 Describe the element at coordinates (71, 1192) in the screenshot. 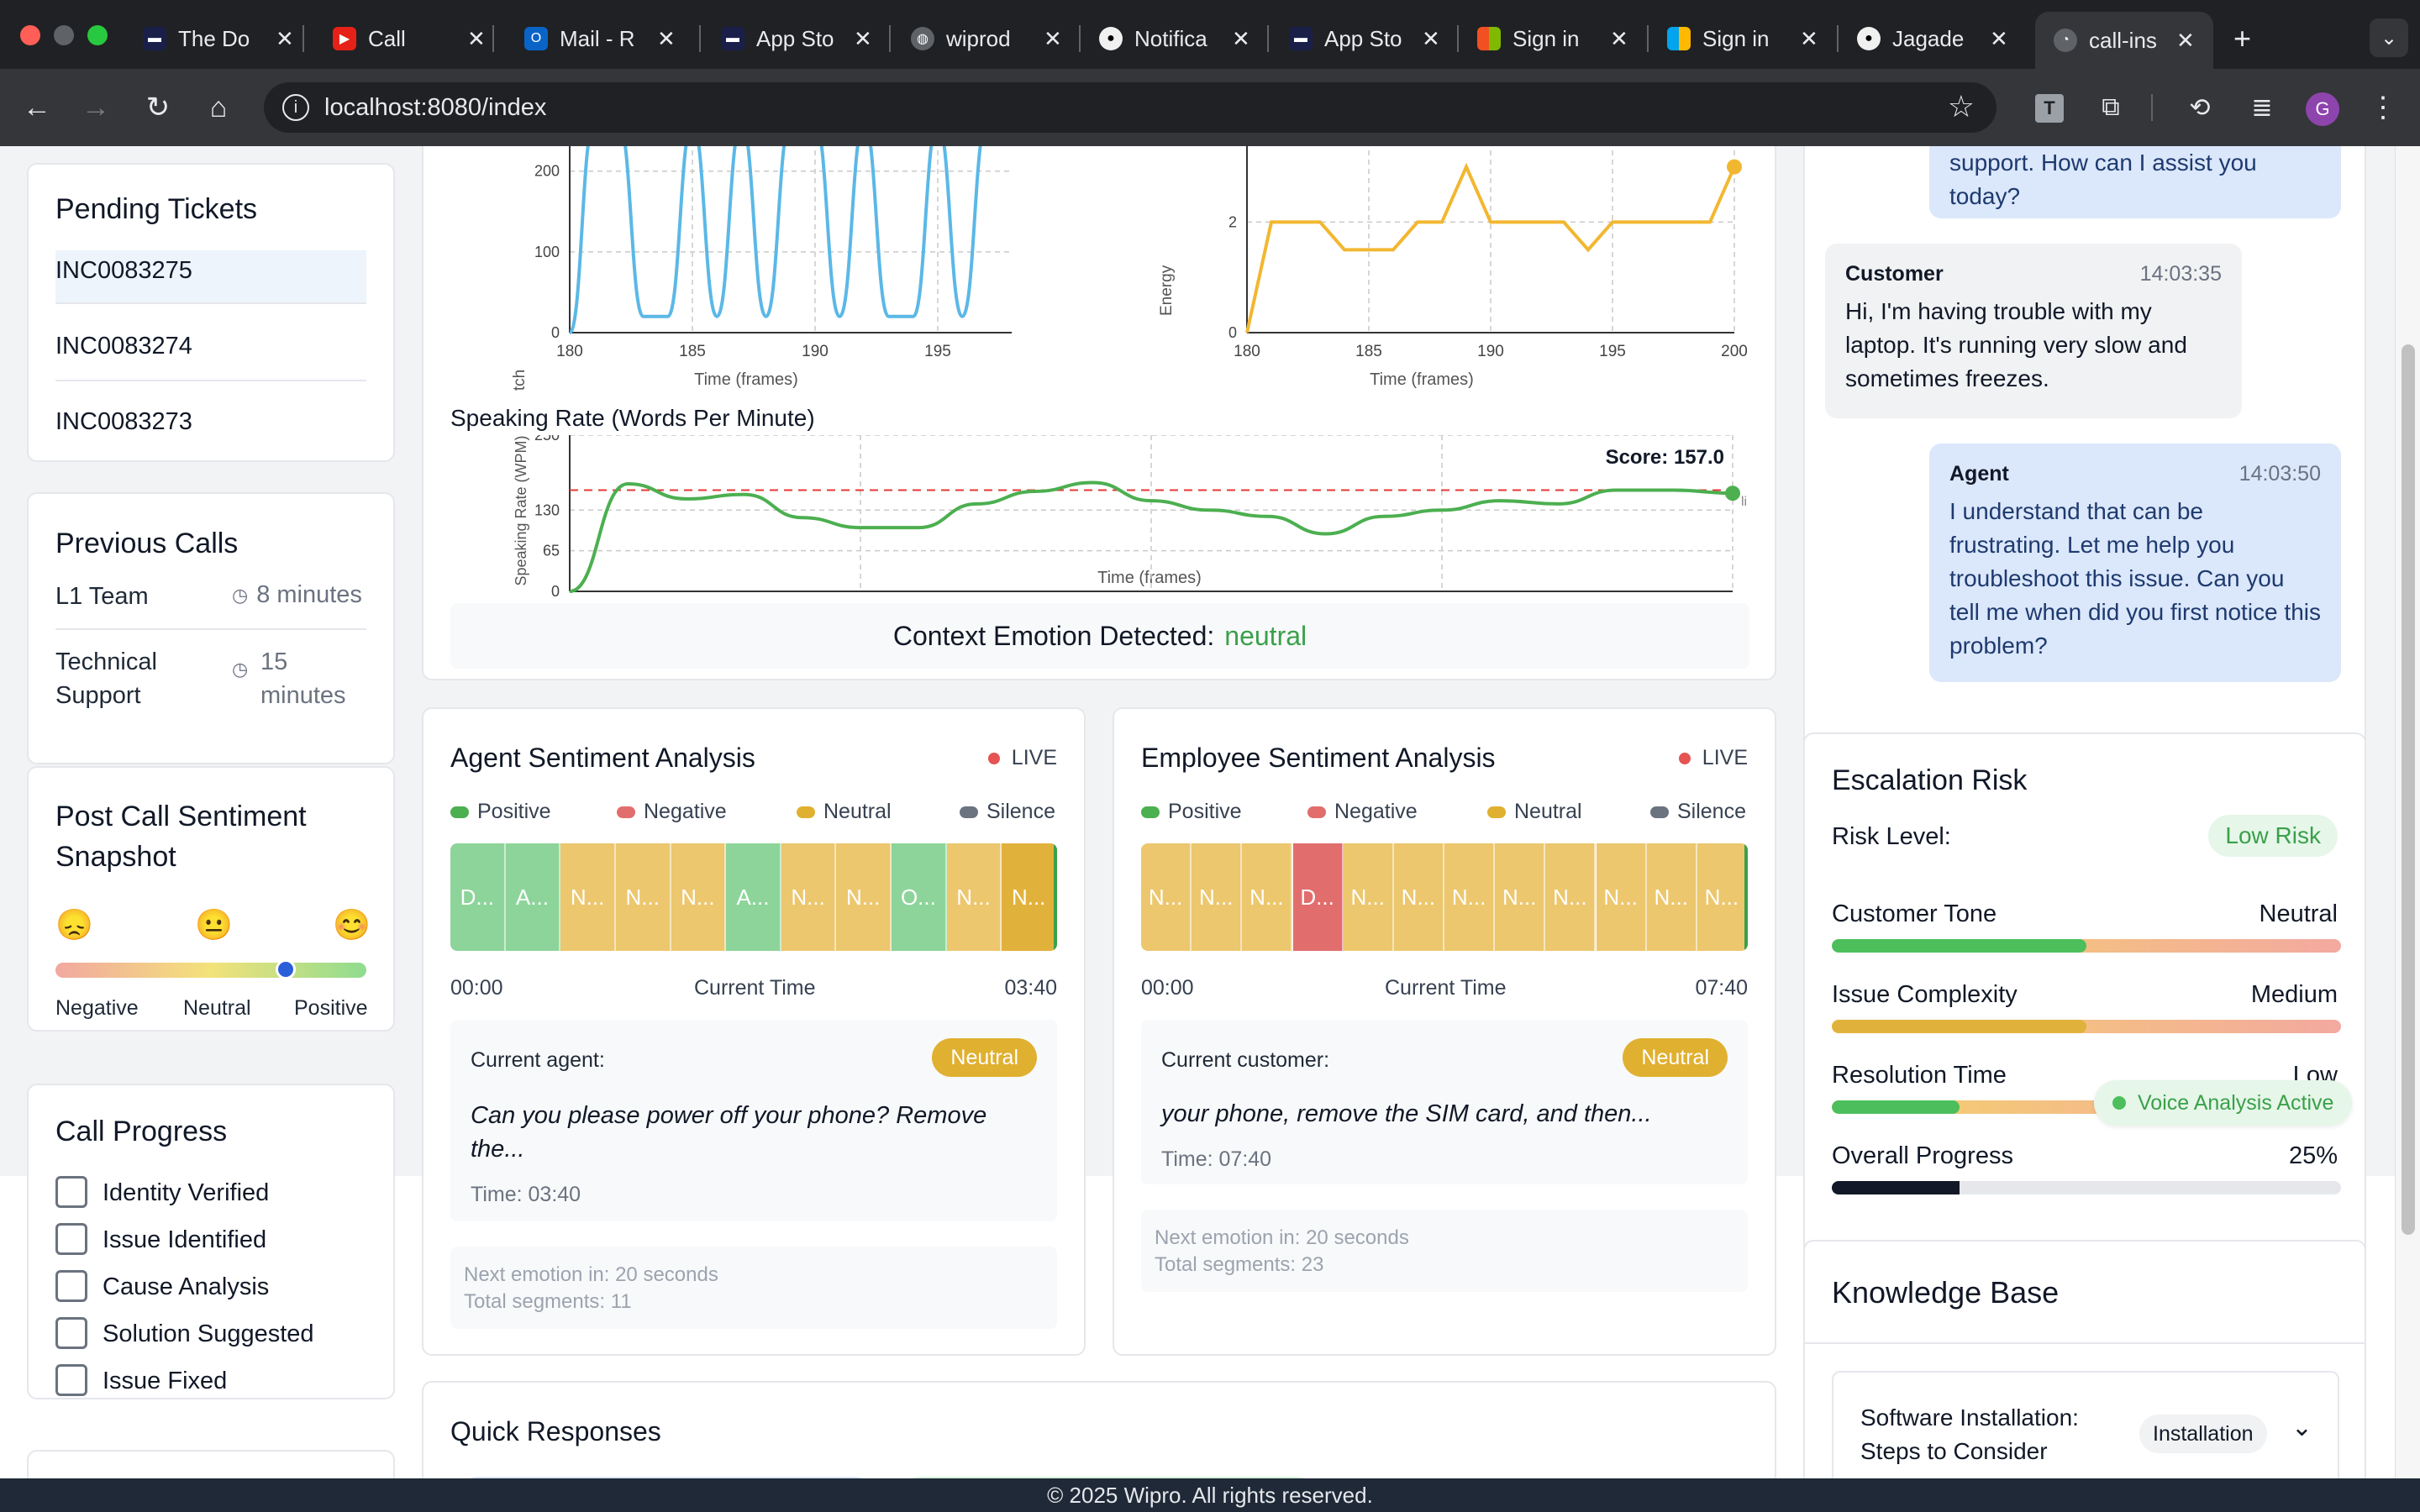

I see `identity-verified-checkbox` at that location.